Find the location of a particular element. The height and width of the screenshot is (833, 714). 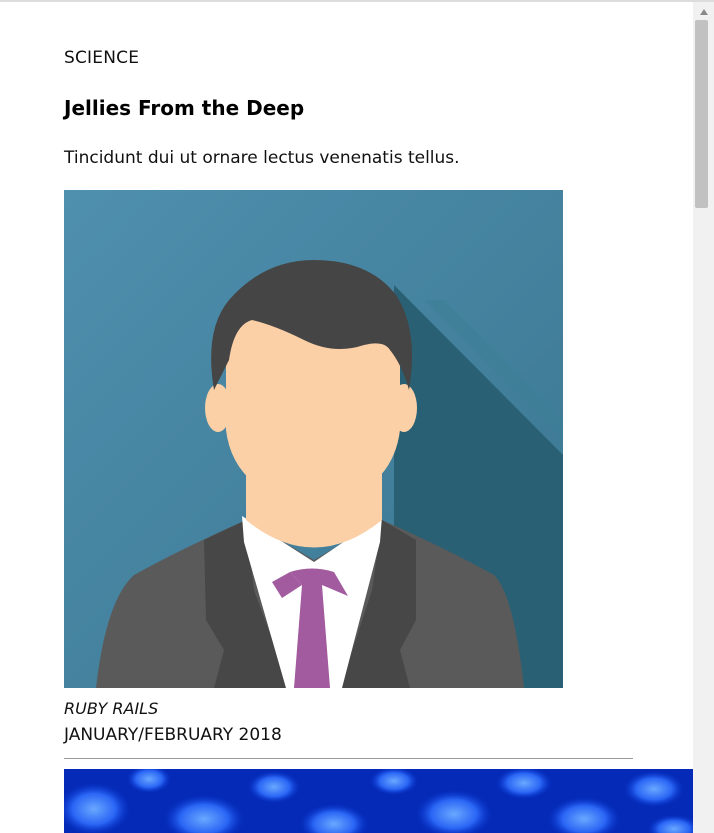

scrollbar-thumb is located at coordinates (701, 114).